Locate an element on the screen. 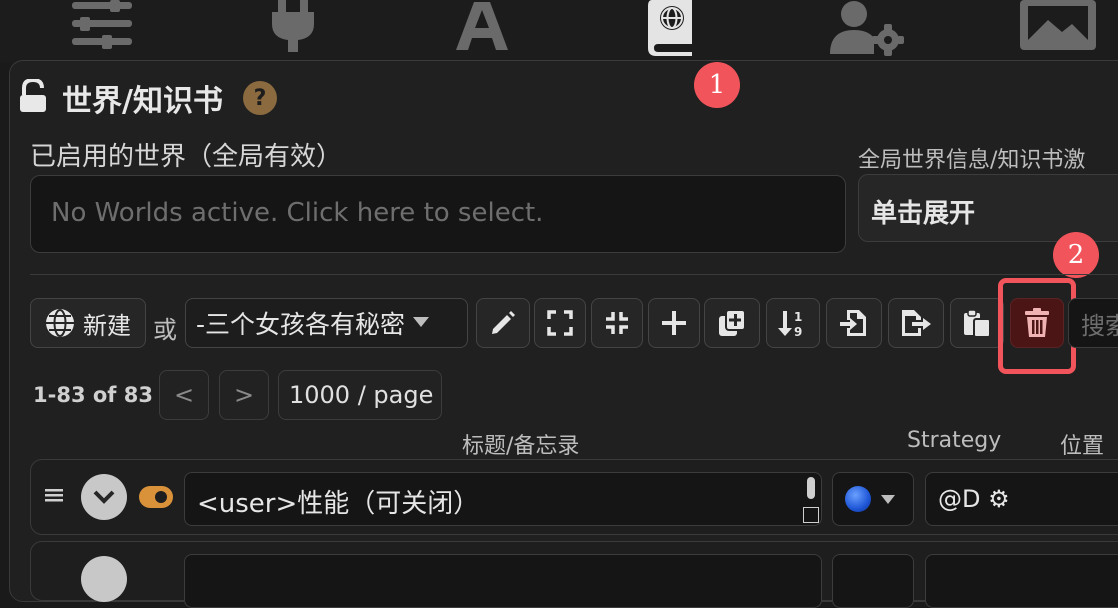  annotation-marker-2: 2 is located at coordinates (1076, 255).